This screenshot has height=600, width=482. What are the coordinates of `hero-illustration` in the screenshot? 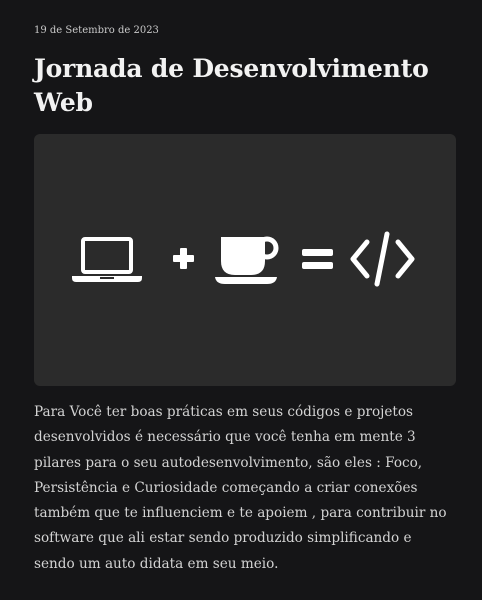 It's located at (243, 259).